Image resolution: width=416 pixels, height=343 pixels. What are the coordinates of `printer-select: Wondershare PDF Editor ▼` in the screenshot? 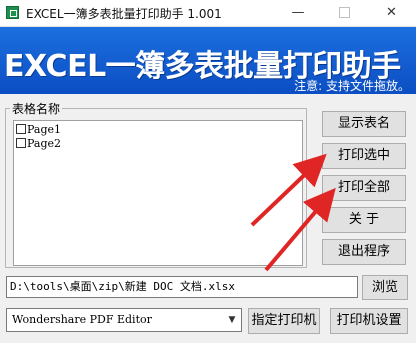 It's located at (124, 320).